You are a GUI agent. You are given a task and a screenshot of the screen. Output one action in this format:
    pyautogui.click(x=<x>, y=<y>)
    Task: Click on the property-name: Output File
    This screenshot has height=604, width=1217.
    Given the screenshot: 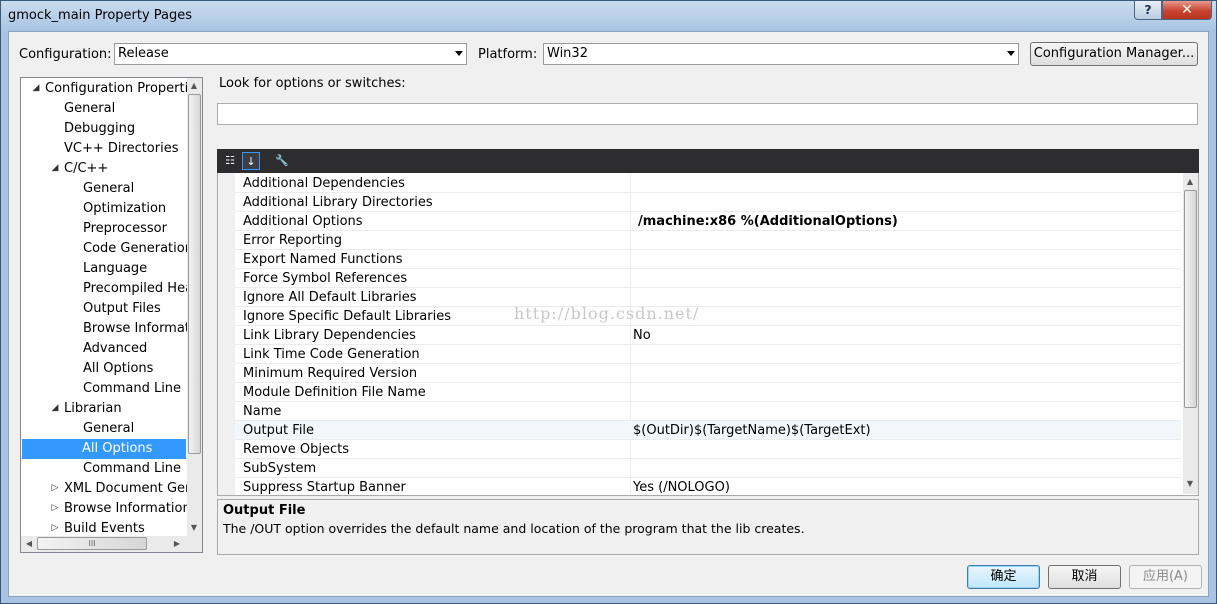 What is the action you would take?
    pyautogui.click(x=279, y=430)
    